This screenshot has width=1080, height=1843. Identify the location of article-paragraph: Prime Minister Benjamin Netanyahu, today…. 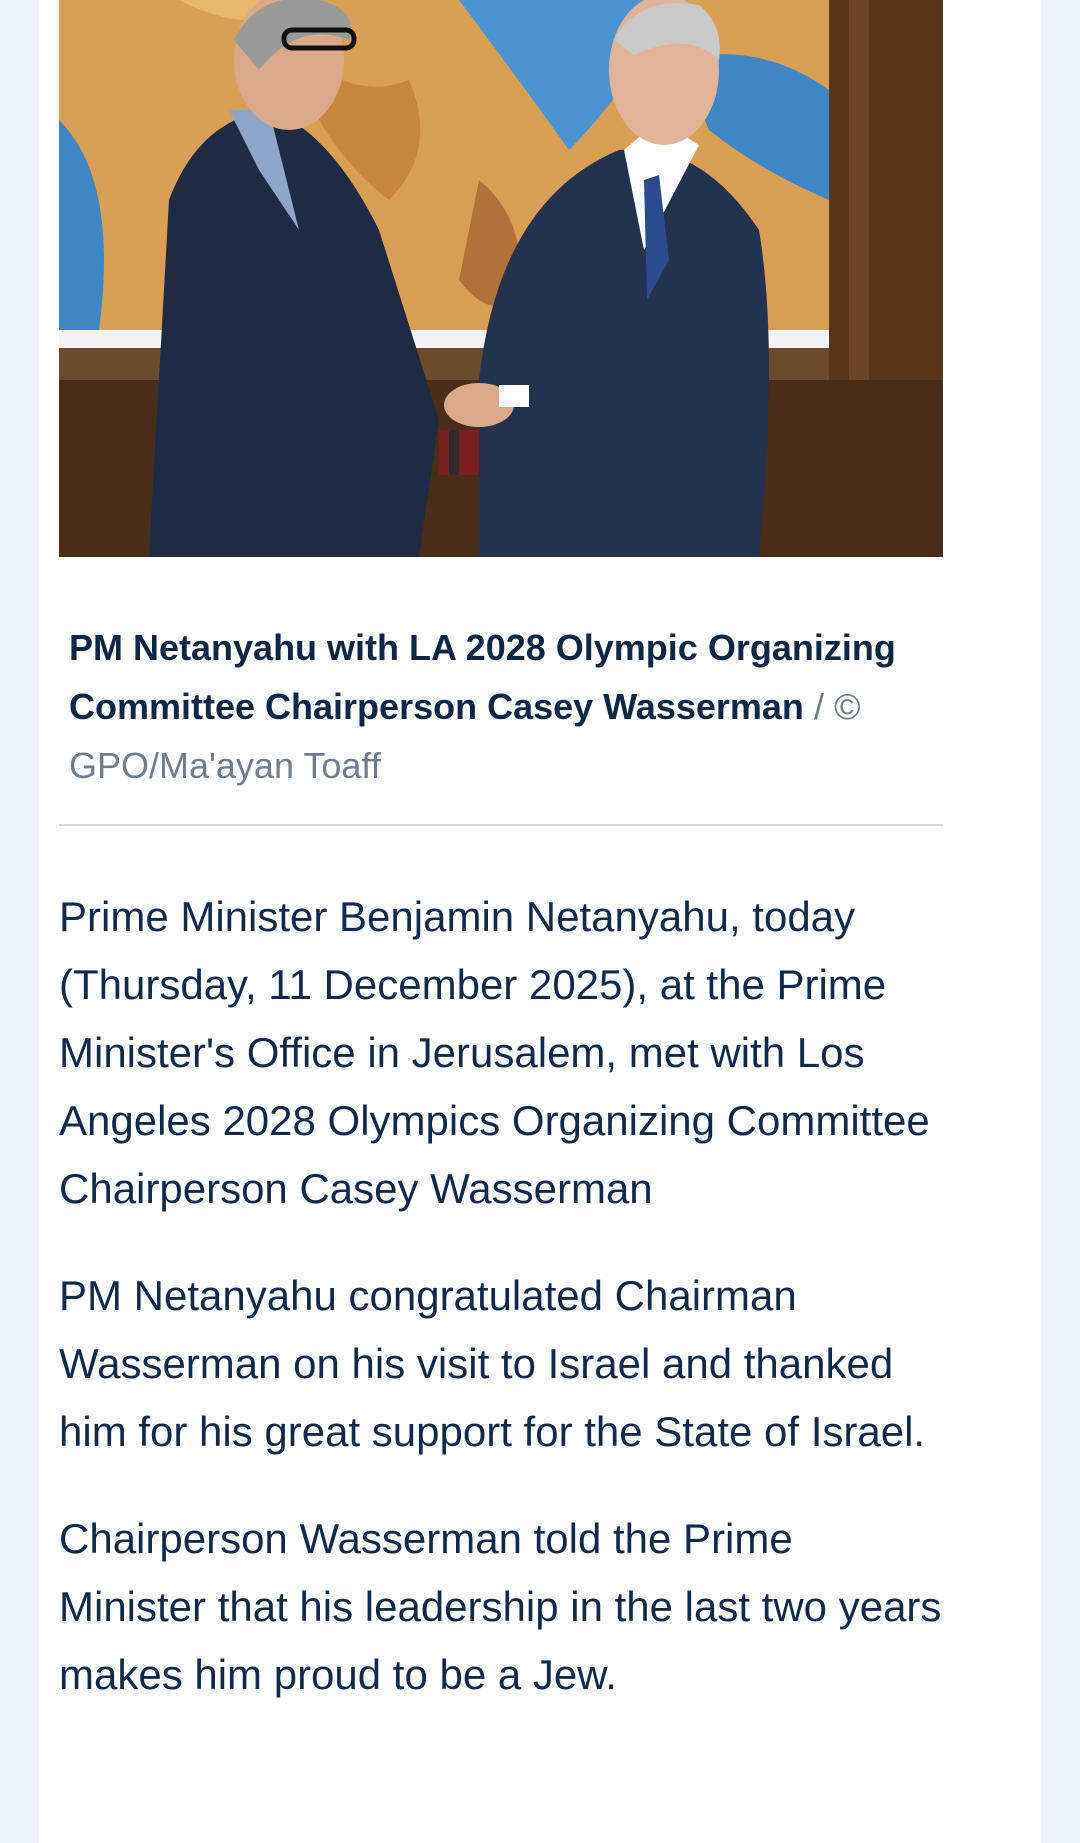
(494, 1052).